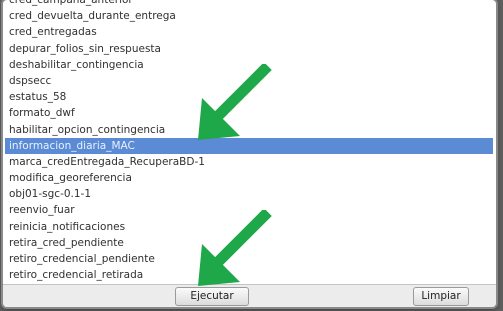  I want to click on list-item-label: depurar_folios_sin_respuesta, so click(85, 48).